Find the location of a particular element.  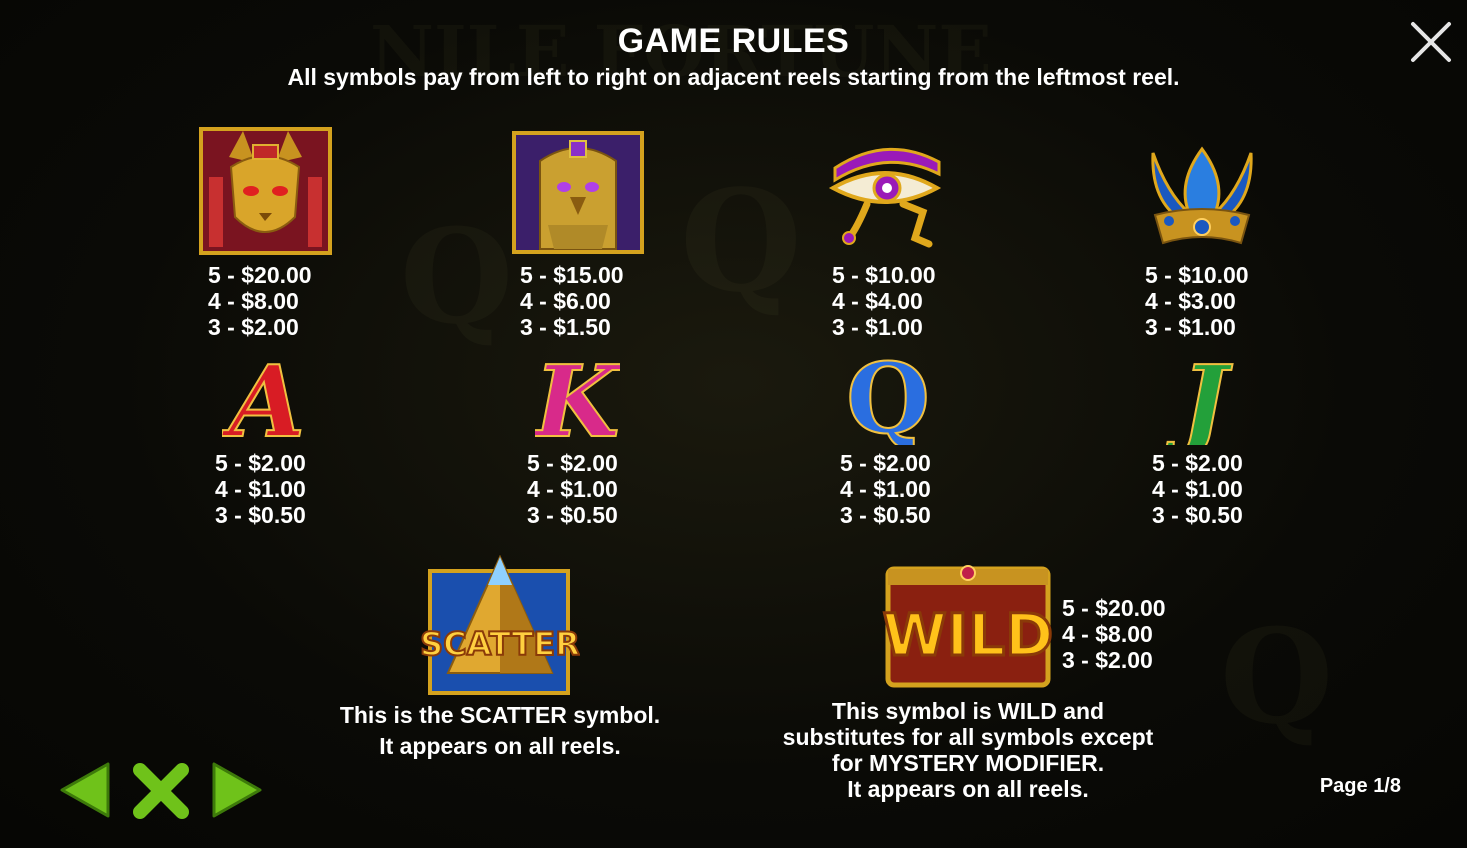

page-indicator: Page 1/8 is located at coordinates (1360, 786).